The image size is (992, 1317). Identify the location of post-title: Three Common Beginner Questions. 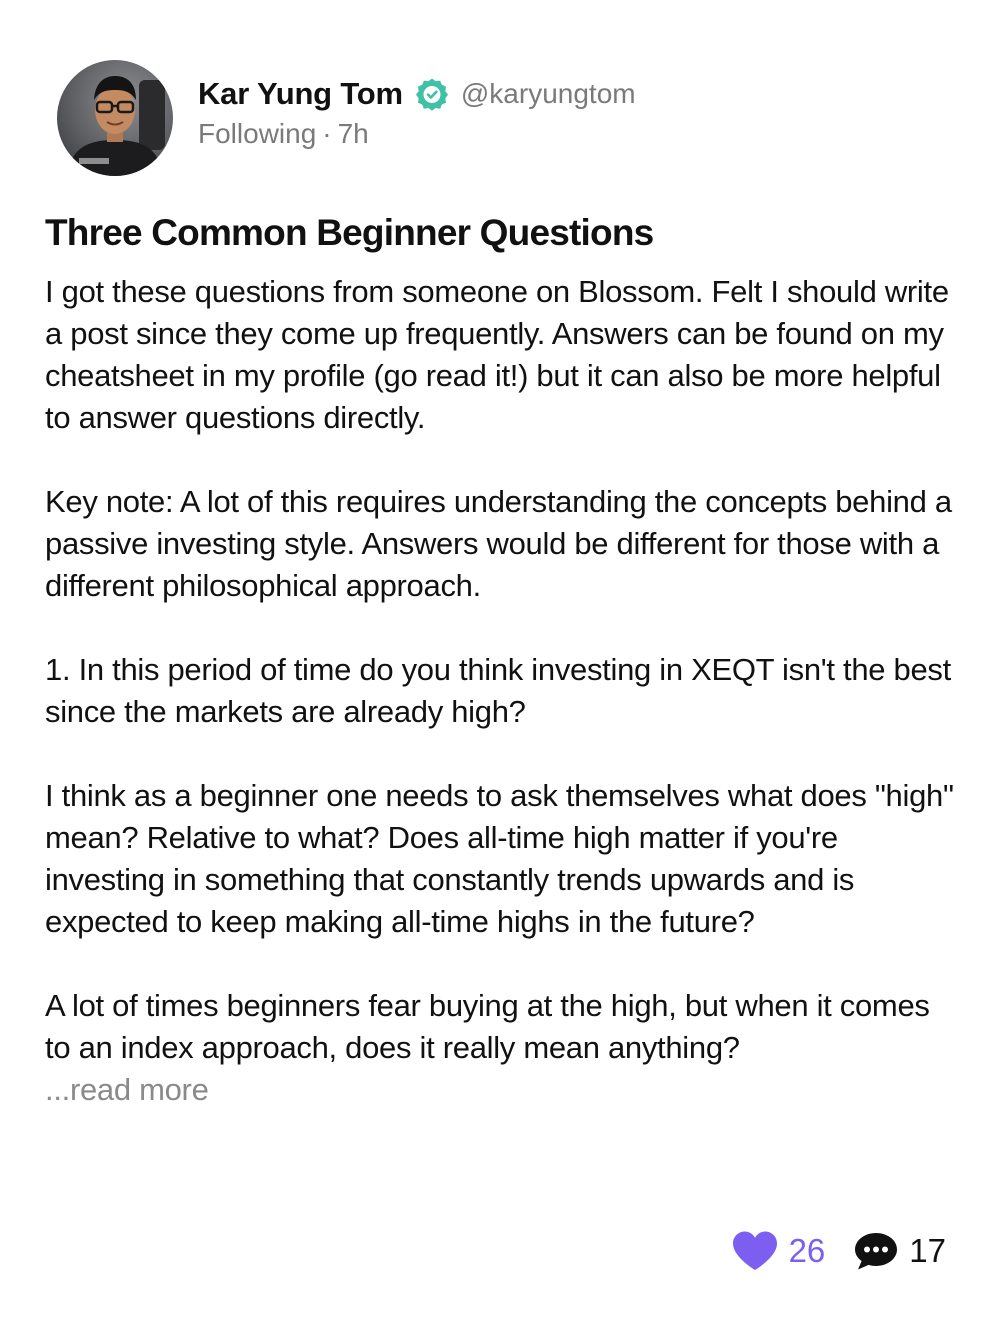
(349, 232).